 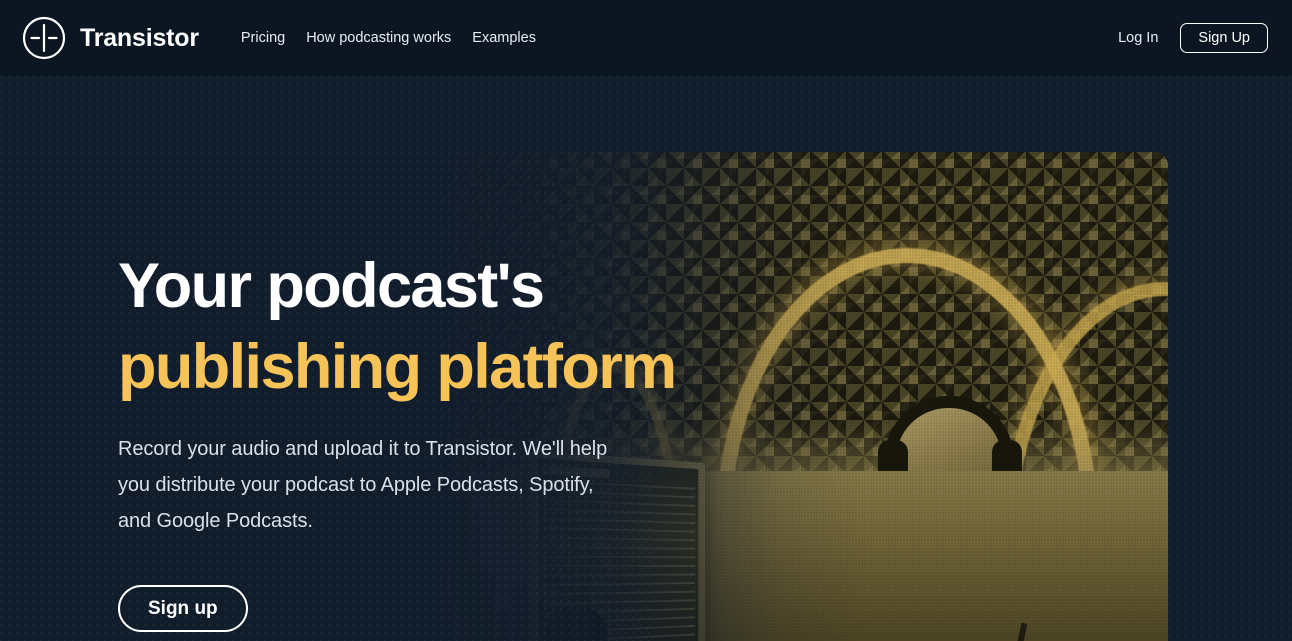 I want to click on primary-nav-links: Pricing How podcasting works Examples, so click(x=388, y=38).